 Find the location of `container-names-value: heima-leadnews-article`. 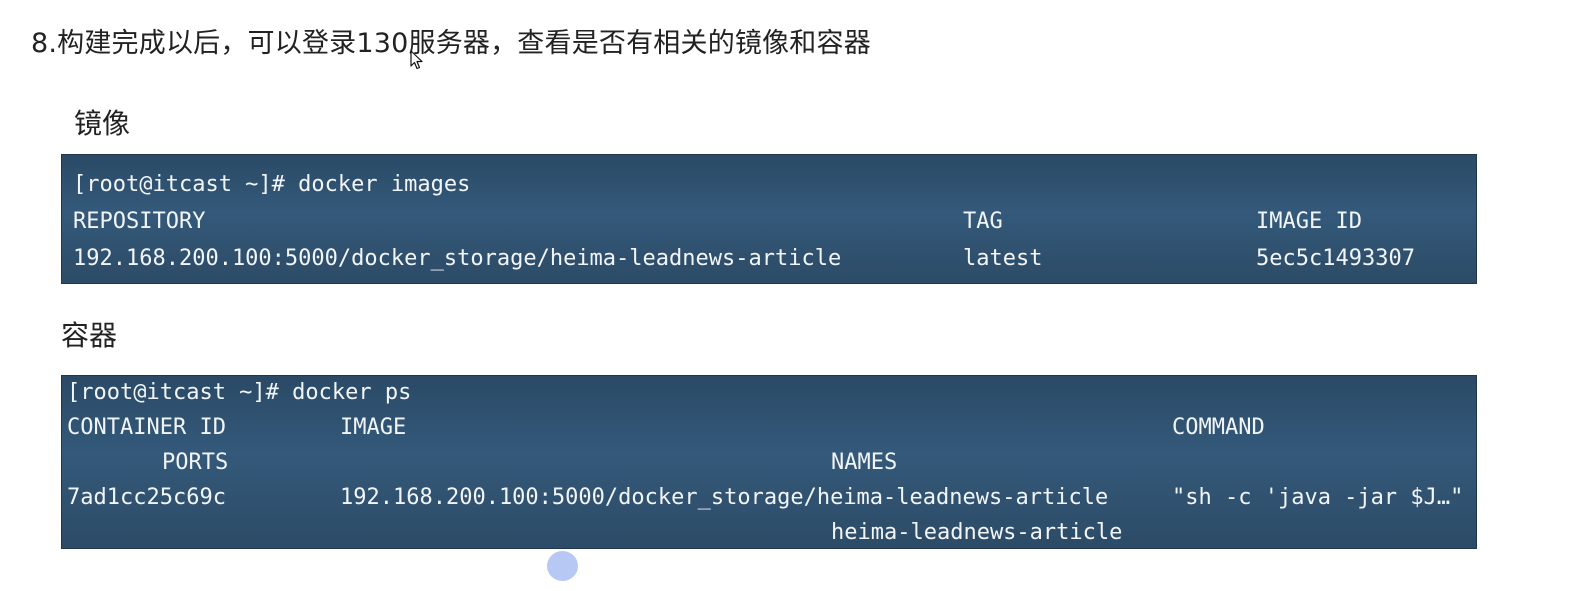

container-names-value: heima-leadnews-article is located at coordinates (977, 532).